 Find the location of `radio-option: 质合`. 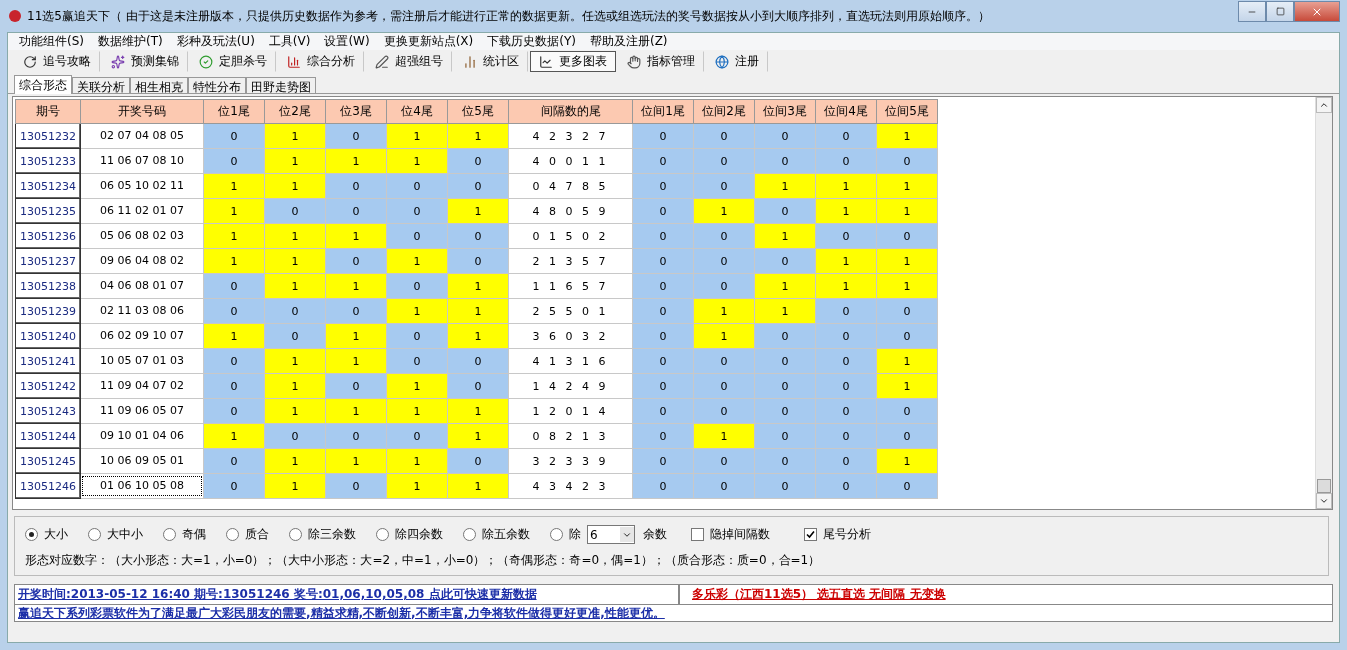

radio-option: 质合 is located at coordinates (247, 534).